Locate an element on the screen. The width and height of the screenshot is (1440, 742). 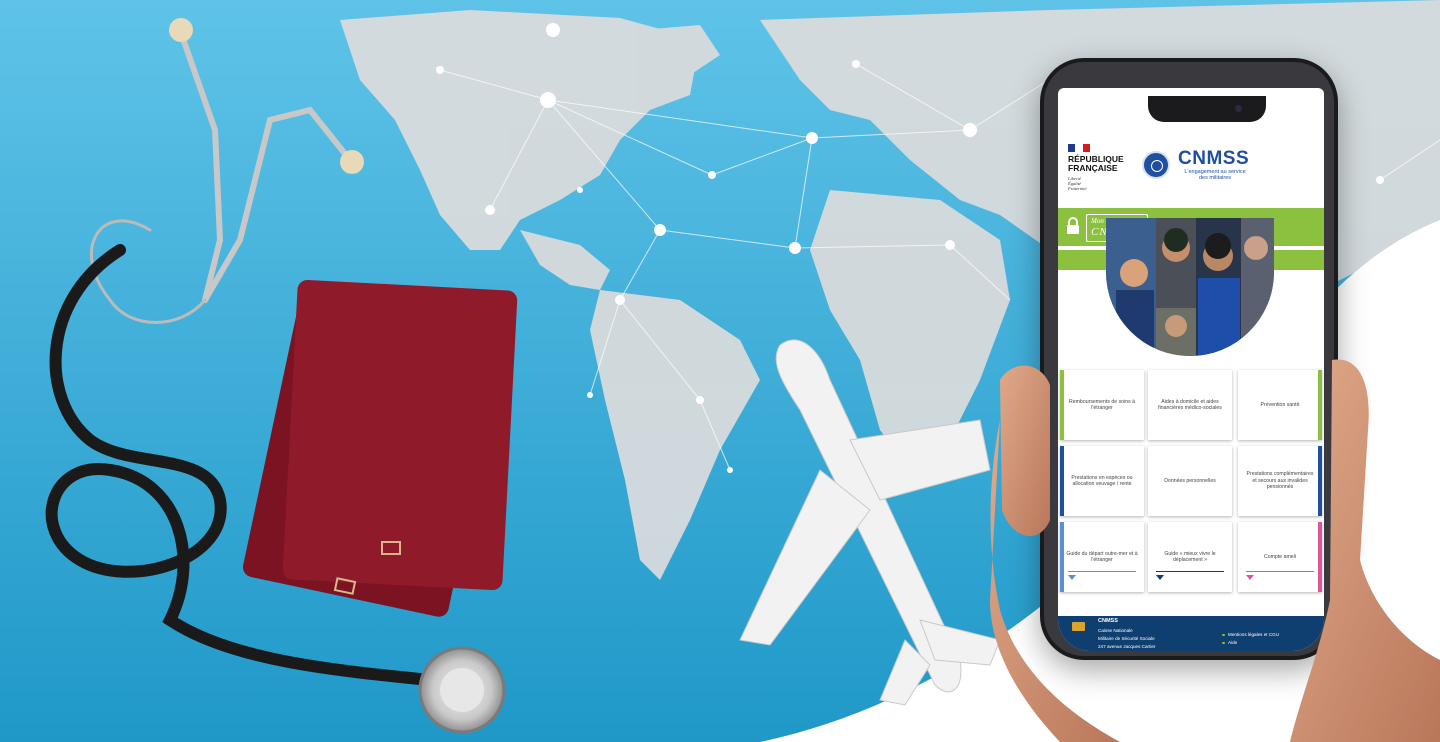
footer-line-1: Caisse Nationale is located at coordinates (1115, 630).